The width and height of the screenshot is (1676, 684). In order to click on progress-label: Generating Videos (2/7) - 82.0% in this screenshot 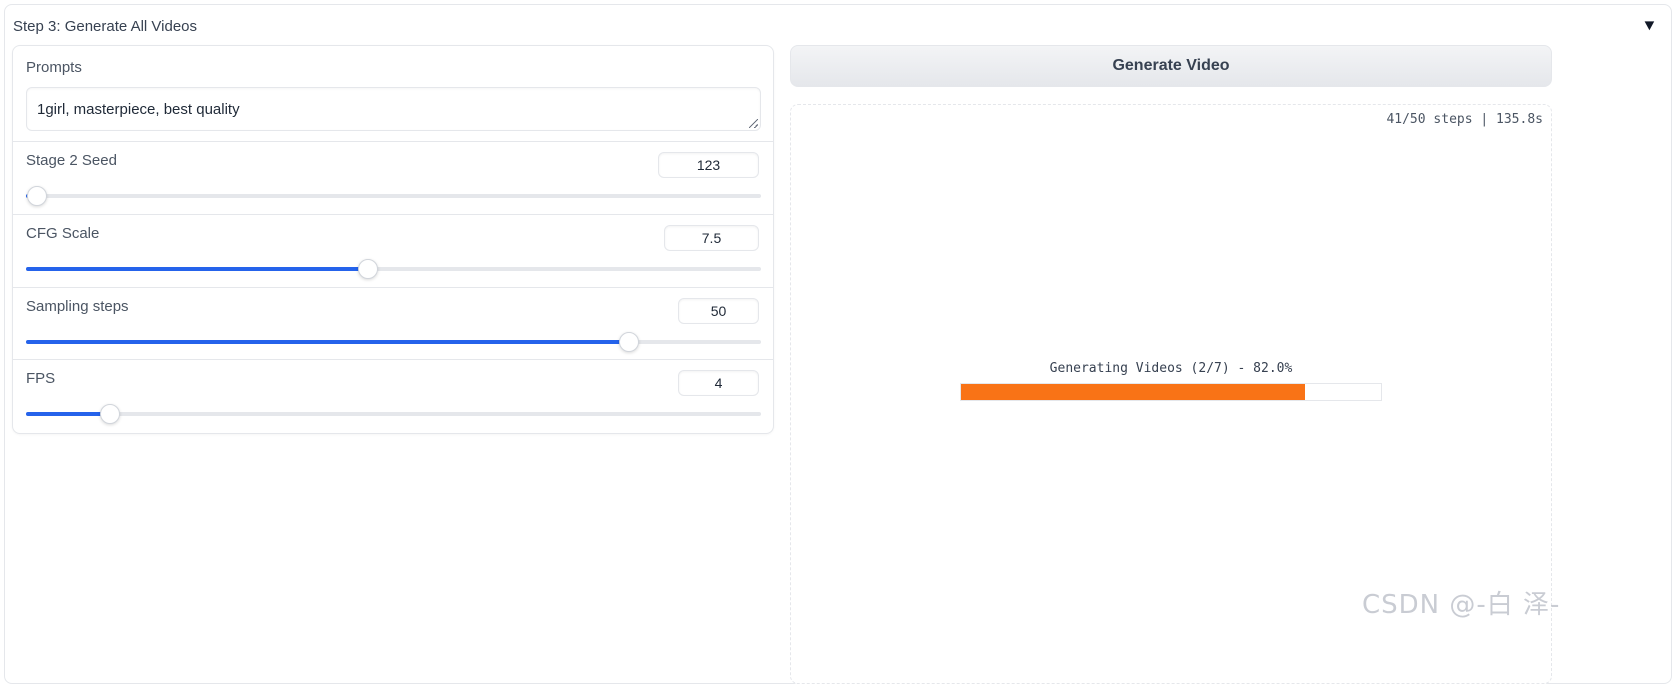, I will do `click(1171, 368)`.